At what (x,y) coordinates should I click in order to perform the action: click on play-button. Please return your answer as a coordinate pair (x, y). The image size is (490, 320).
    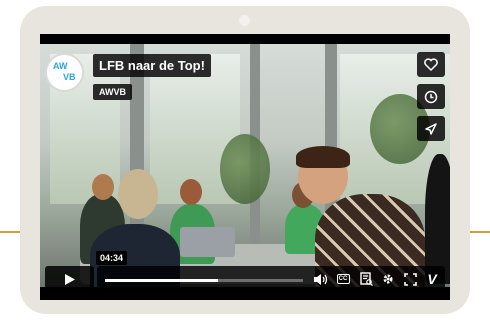
    Looking at the image, I should click on (69, 276).